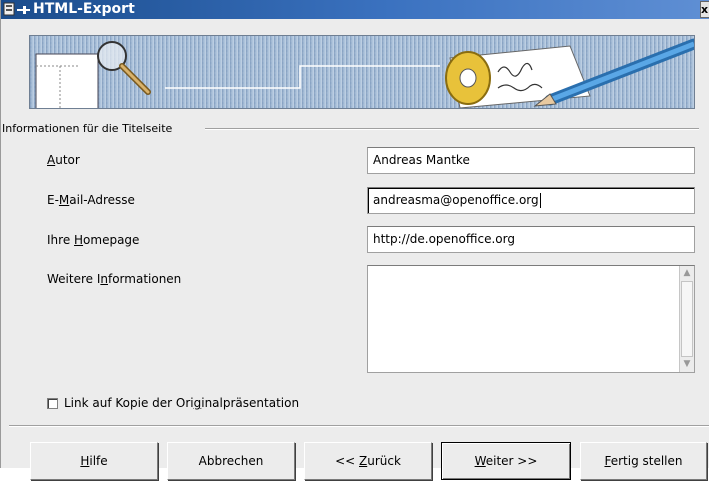  I want to click on group-title: Informationen für die Titelseite, so click(90, 128).